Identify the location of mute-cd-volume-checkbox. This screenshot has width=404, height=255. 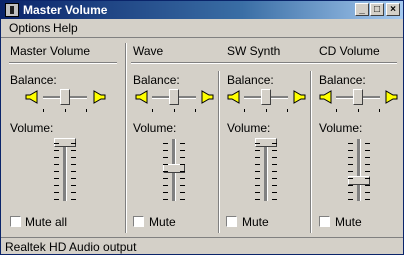
(324, 221).